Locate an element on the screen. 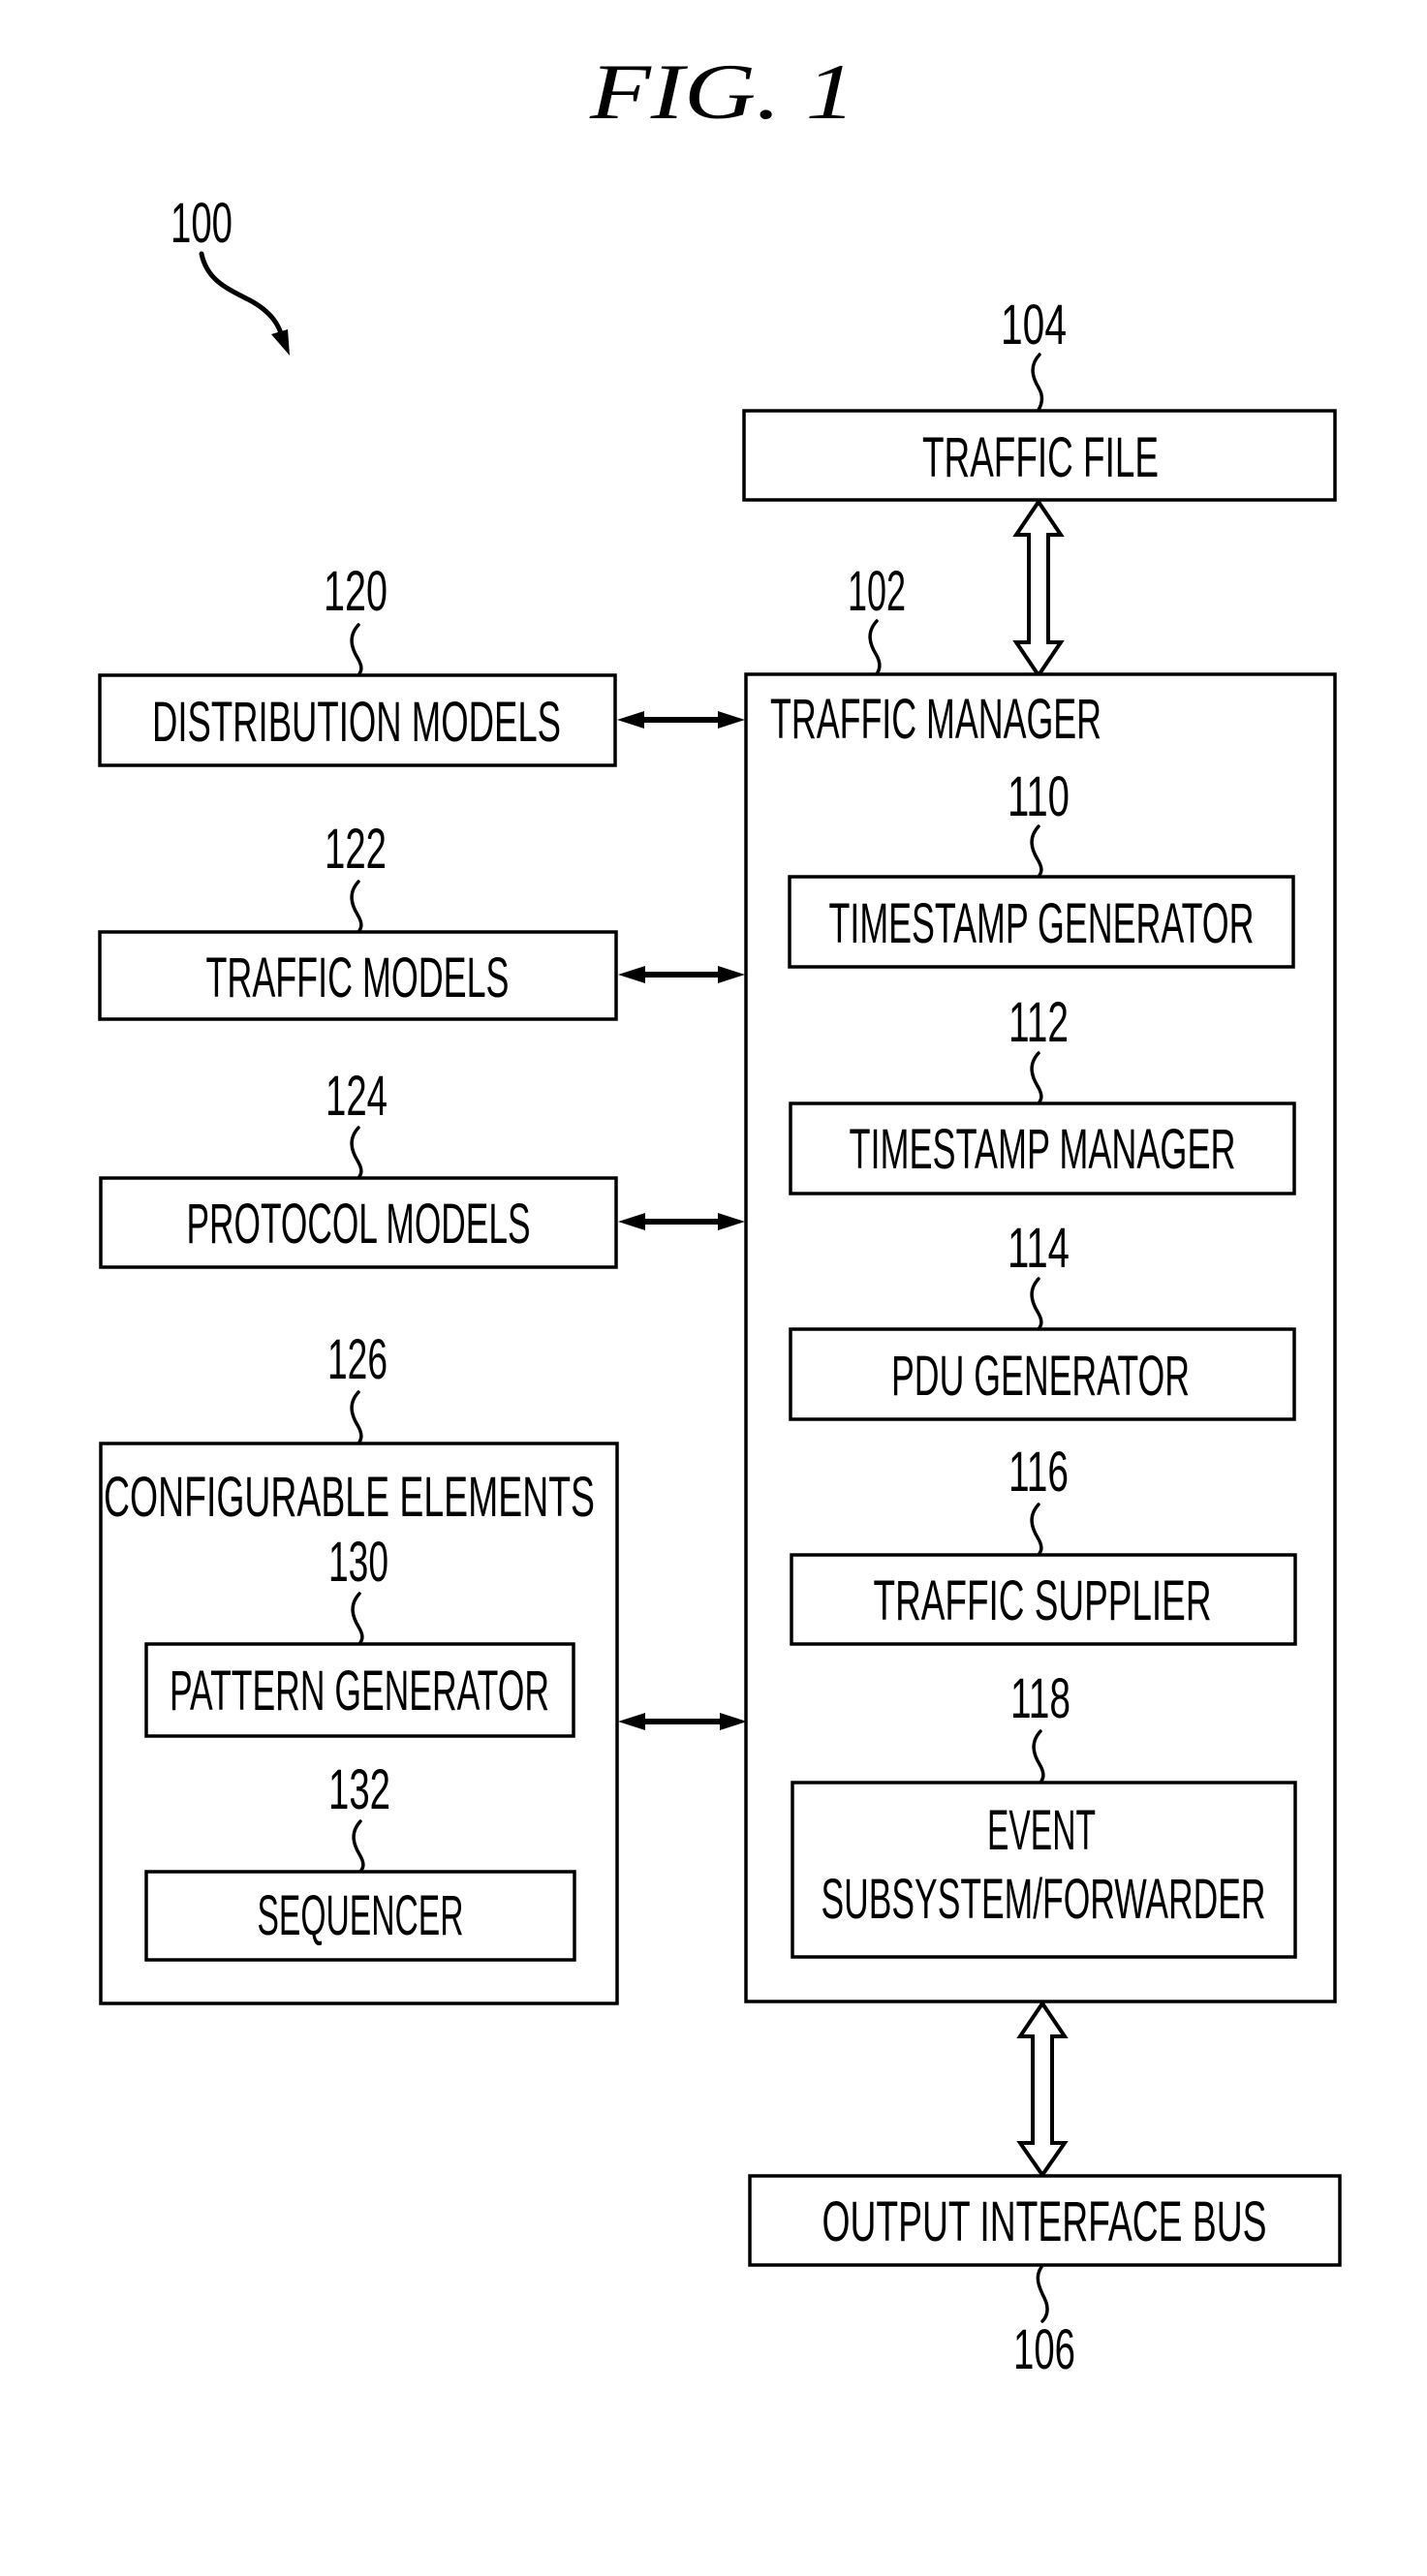 The width and height of the screenshot is (1427, 2576). pdu-generator-block: PDU GENERATOR is located at coordinates (1043, 1374).